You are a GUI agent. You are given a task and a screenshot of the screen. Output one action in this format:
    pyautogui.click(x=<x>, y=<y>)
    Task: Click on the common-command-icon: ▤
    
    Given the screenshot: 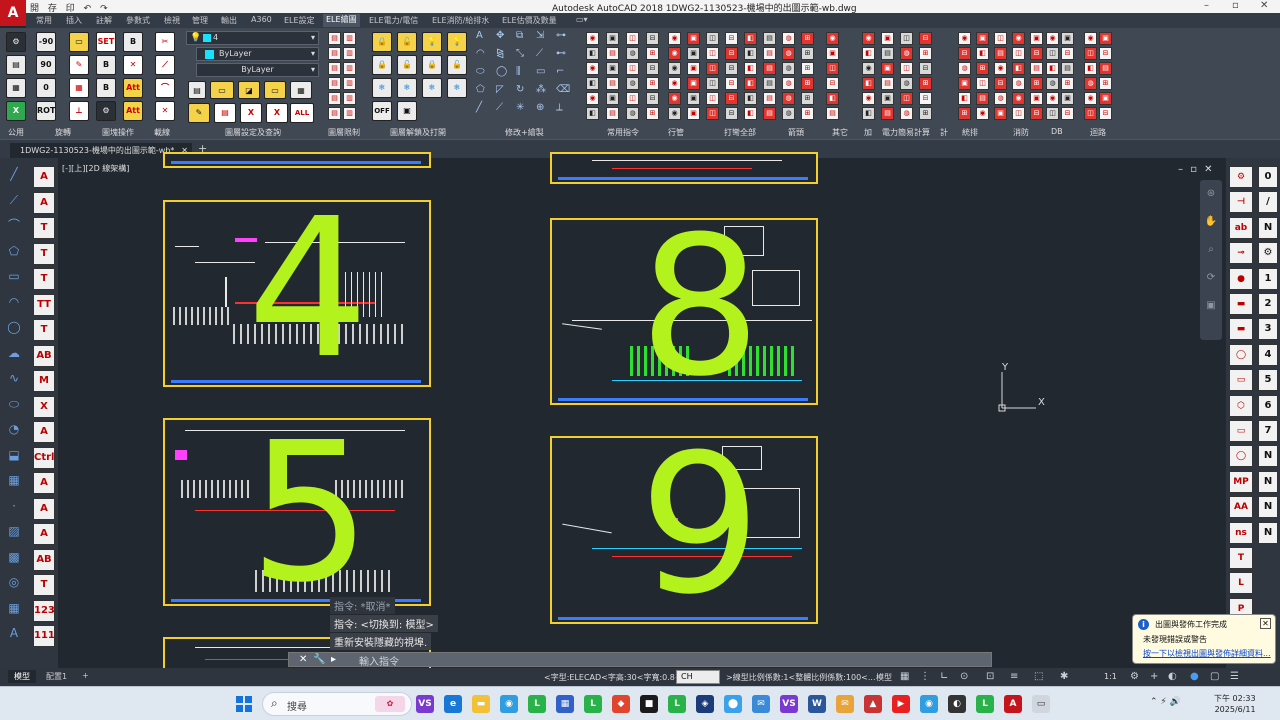 What is the action you would take?
    pyautogui.click(x=612, y=113)
    